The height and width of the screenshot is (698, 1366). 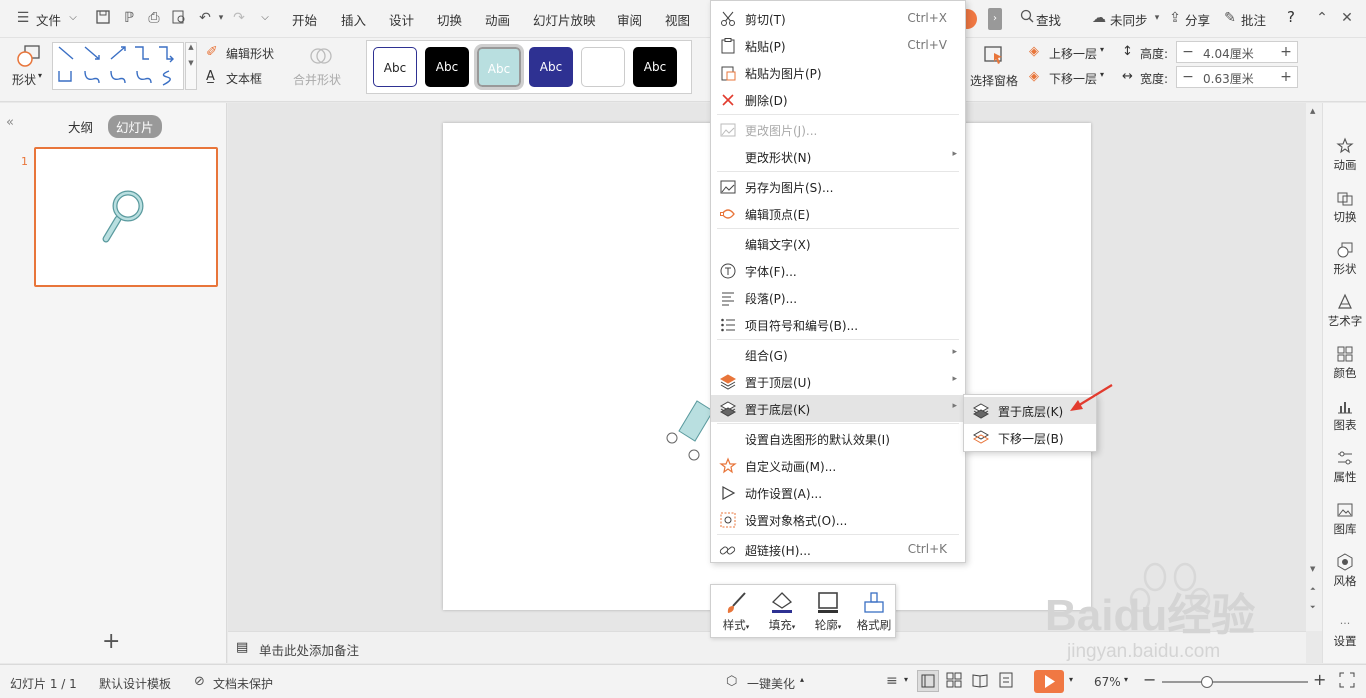 What do you see at coordinates (1034, 51) in the screenshot?
I see `bring-forward-icon: ◈` at bounding box center [1034, 51].